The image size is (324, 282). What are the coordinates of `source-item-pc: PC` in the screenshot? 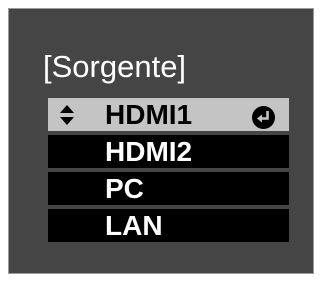 It's located at (168, 188).